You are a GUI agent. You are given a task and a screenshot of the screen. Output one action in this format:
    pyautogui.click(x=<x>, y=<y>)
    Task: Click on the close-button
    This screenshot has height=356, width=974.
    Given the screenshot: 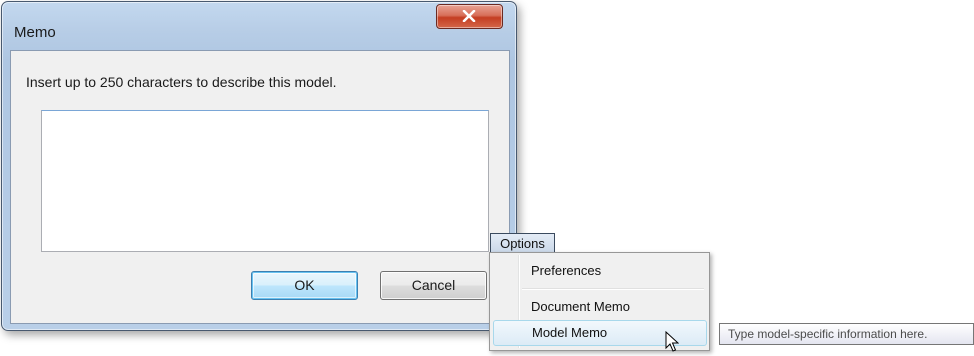 What is the action you would take?
    pyautogui.click(x=469, y=16)
    